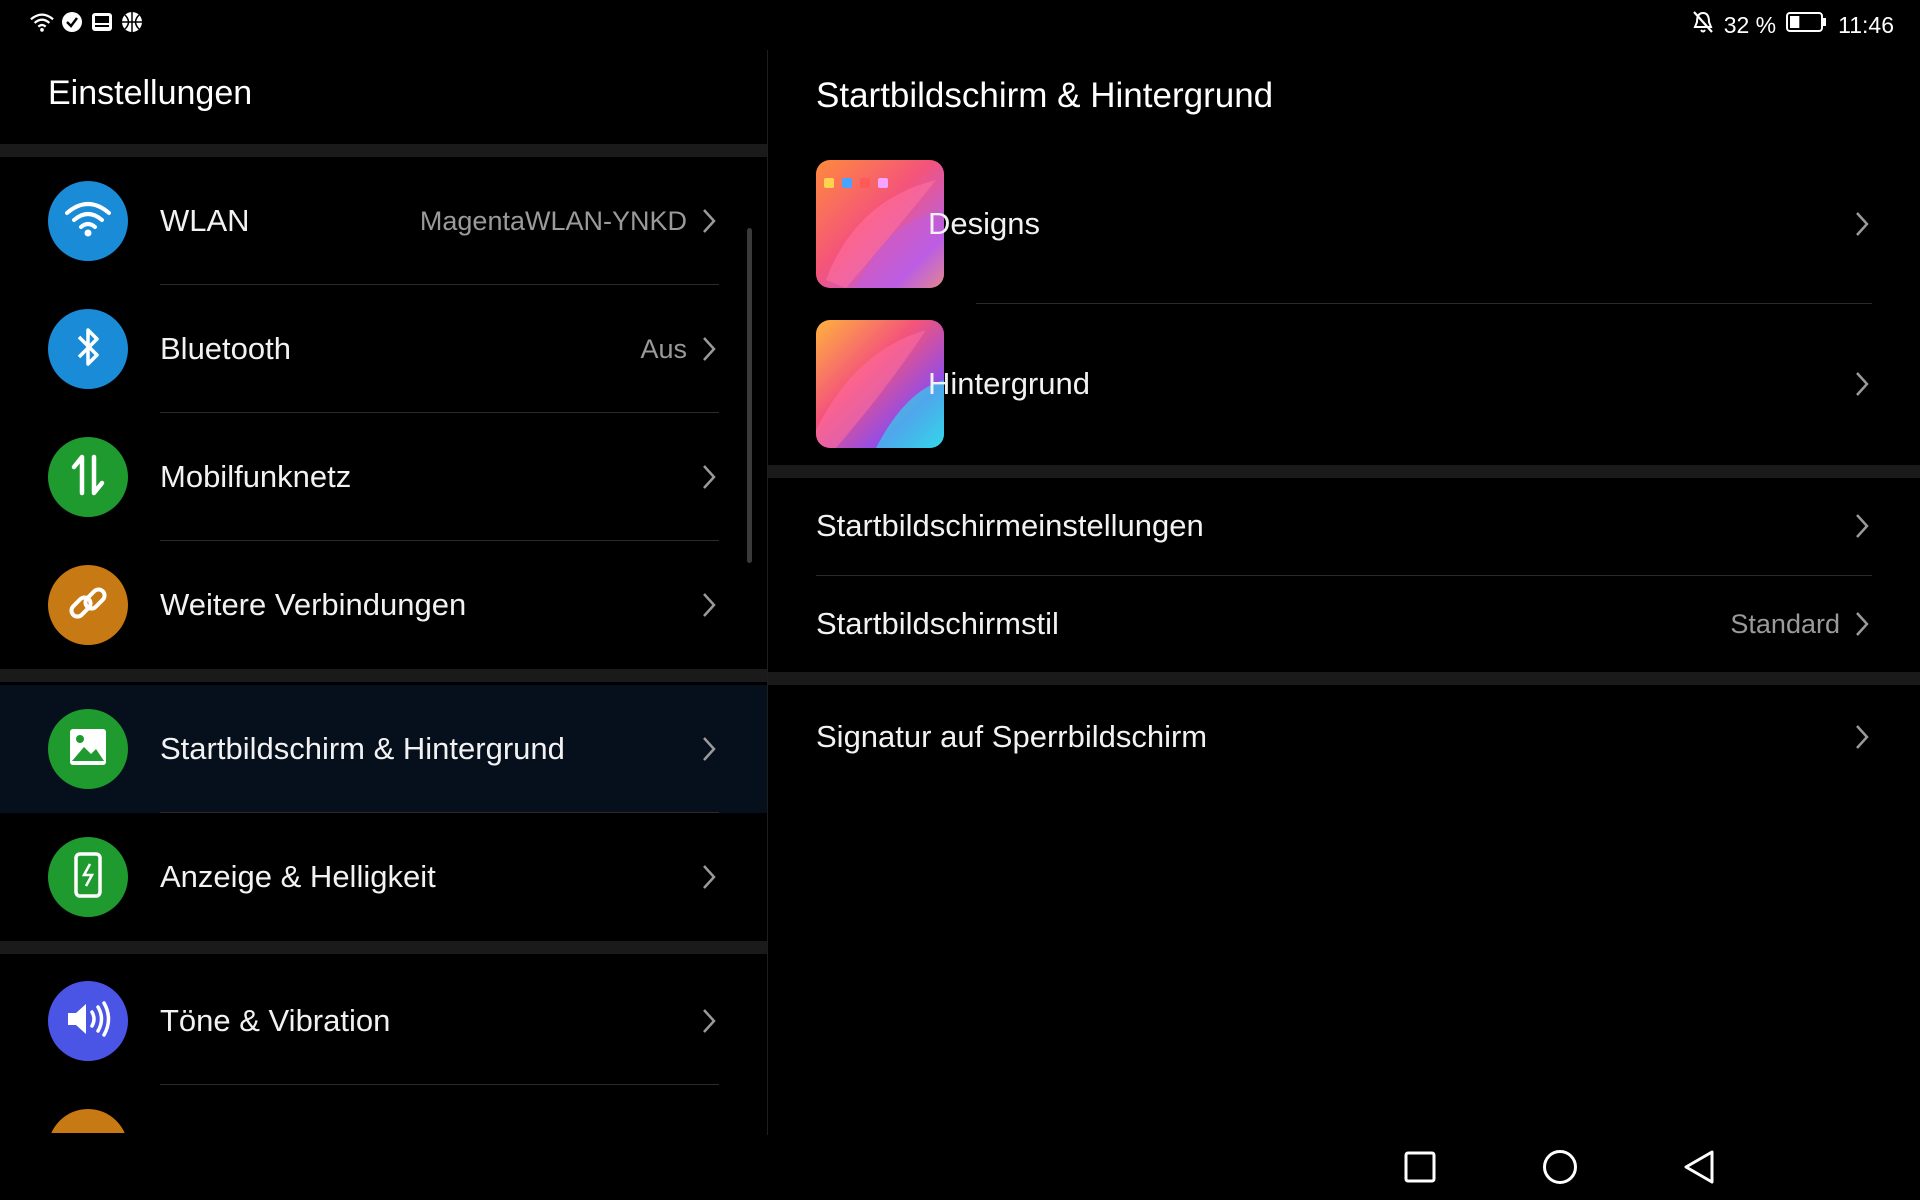 The image size is (1920, 1200). I want to click on detail-title: Startbildschirm & Hintergrund, so click(1045, 95).